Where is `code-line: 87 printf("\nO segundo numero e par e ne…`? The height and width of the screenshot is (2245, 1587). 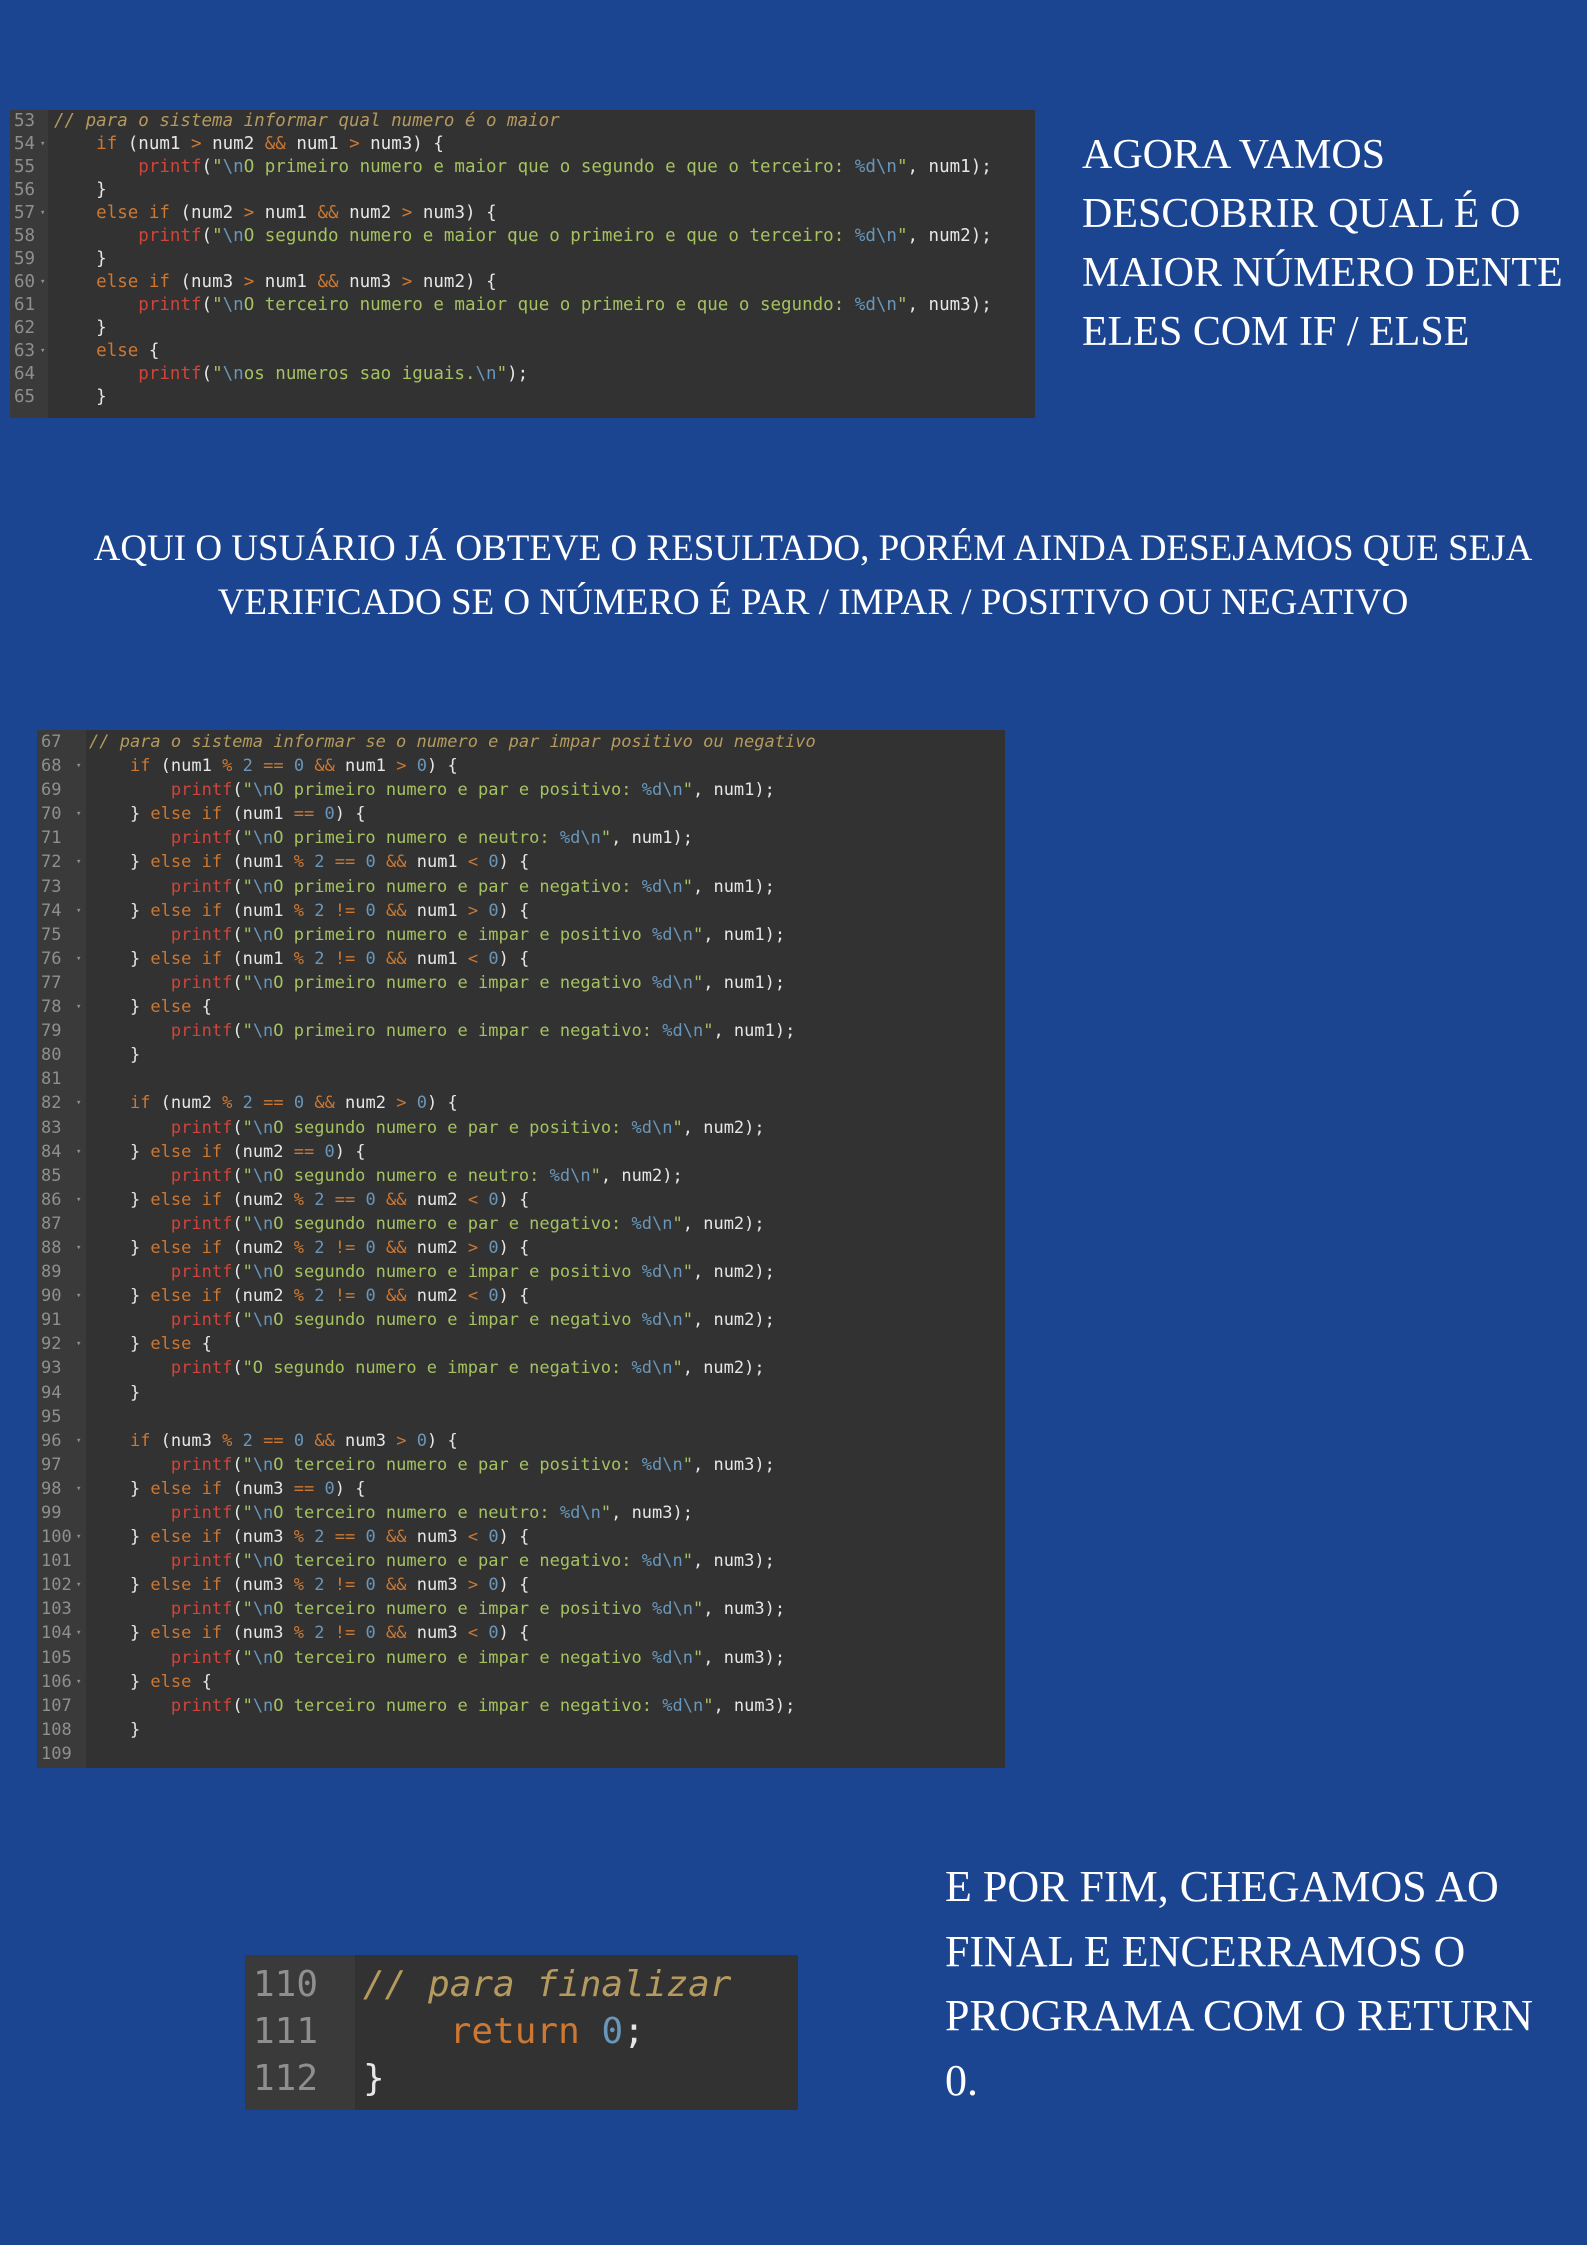
code-line: 87 printf("\nO segundo numero e par e ne… is located at coordinates (521, 1224).